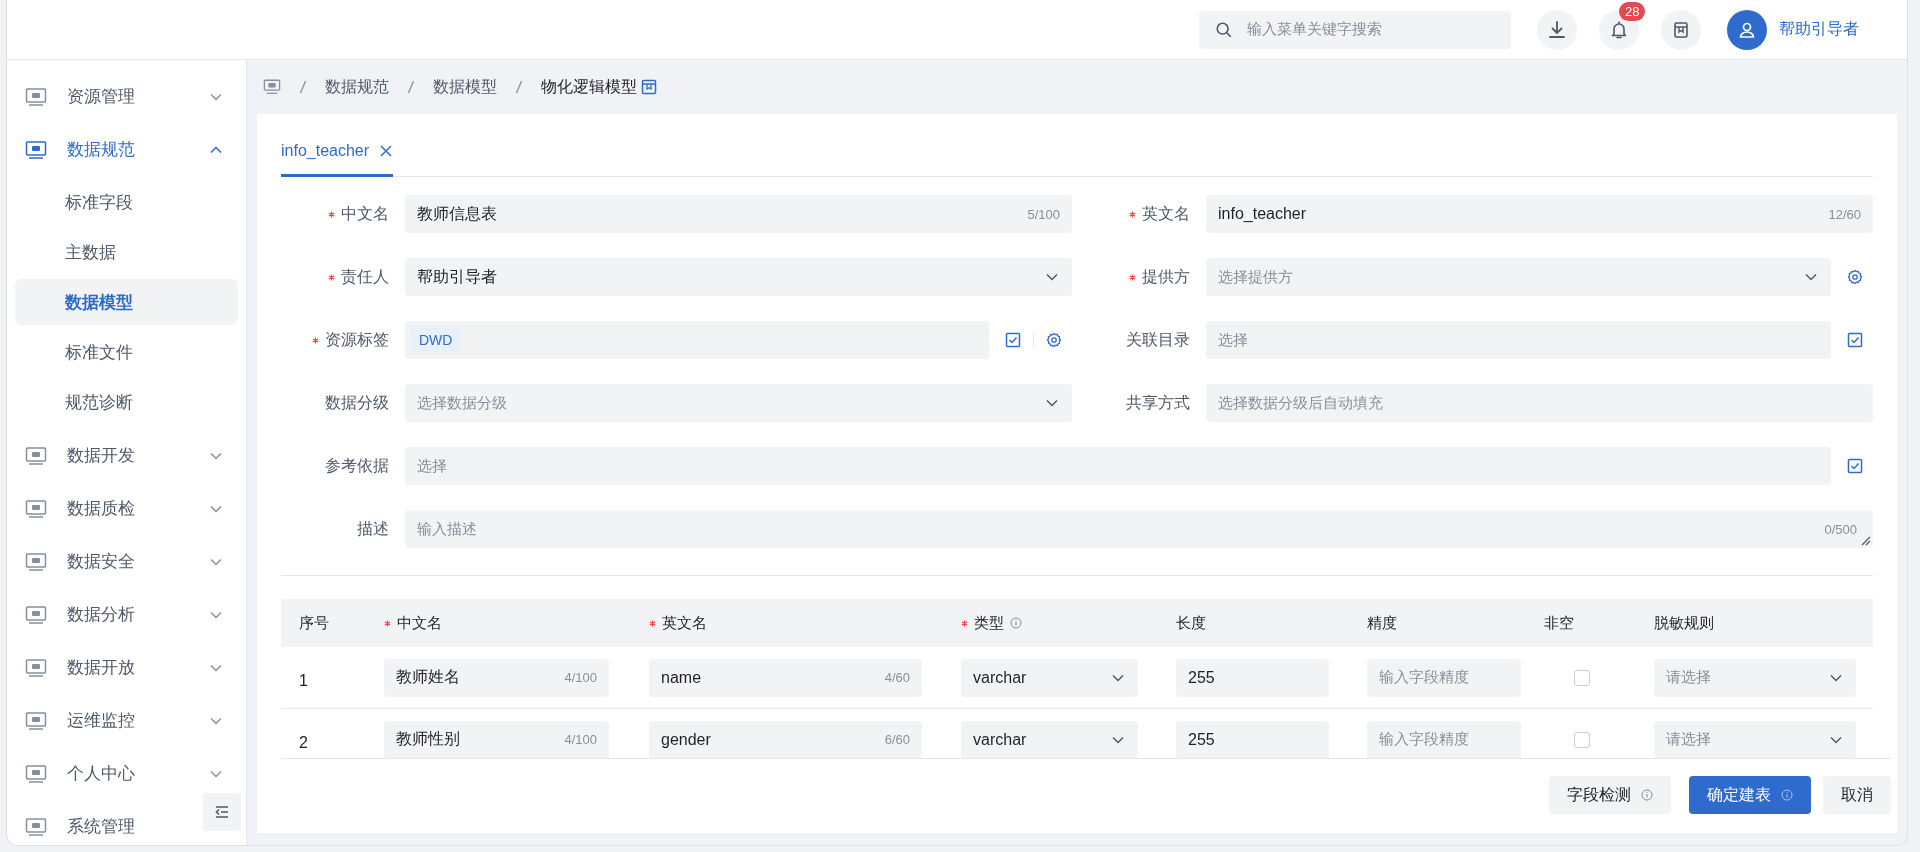 This screenshot has width=1920, height=852. I want to click on char-counter: 5/100, so click(1043, 214).